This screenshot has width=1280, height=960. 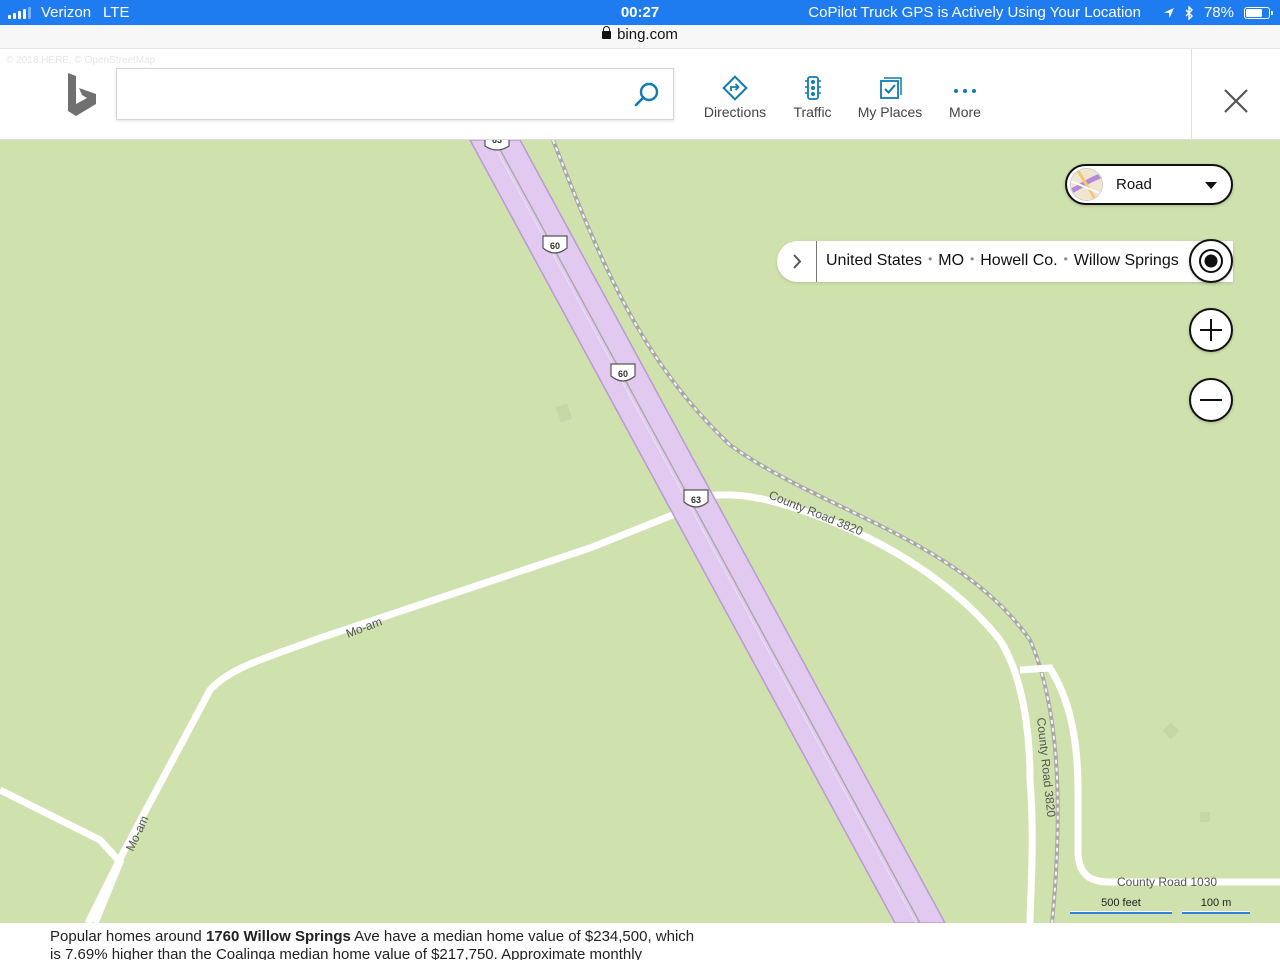 I want to click on my-places-button: My Places, so click(x=890, y=100).